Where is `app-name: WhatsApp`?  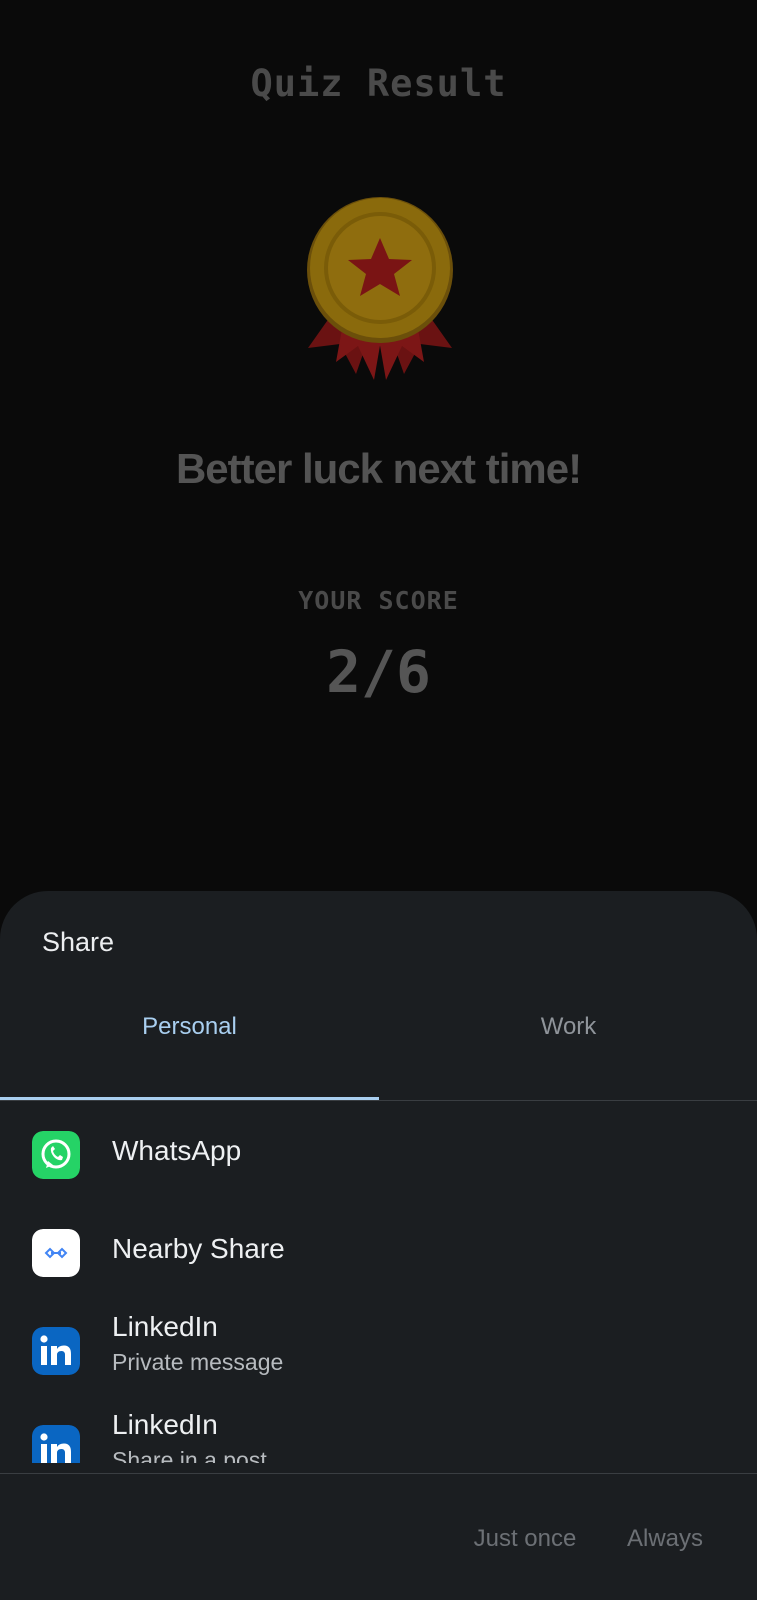
app-name: WhatsApp is located at coordinates (177, 1150).